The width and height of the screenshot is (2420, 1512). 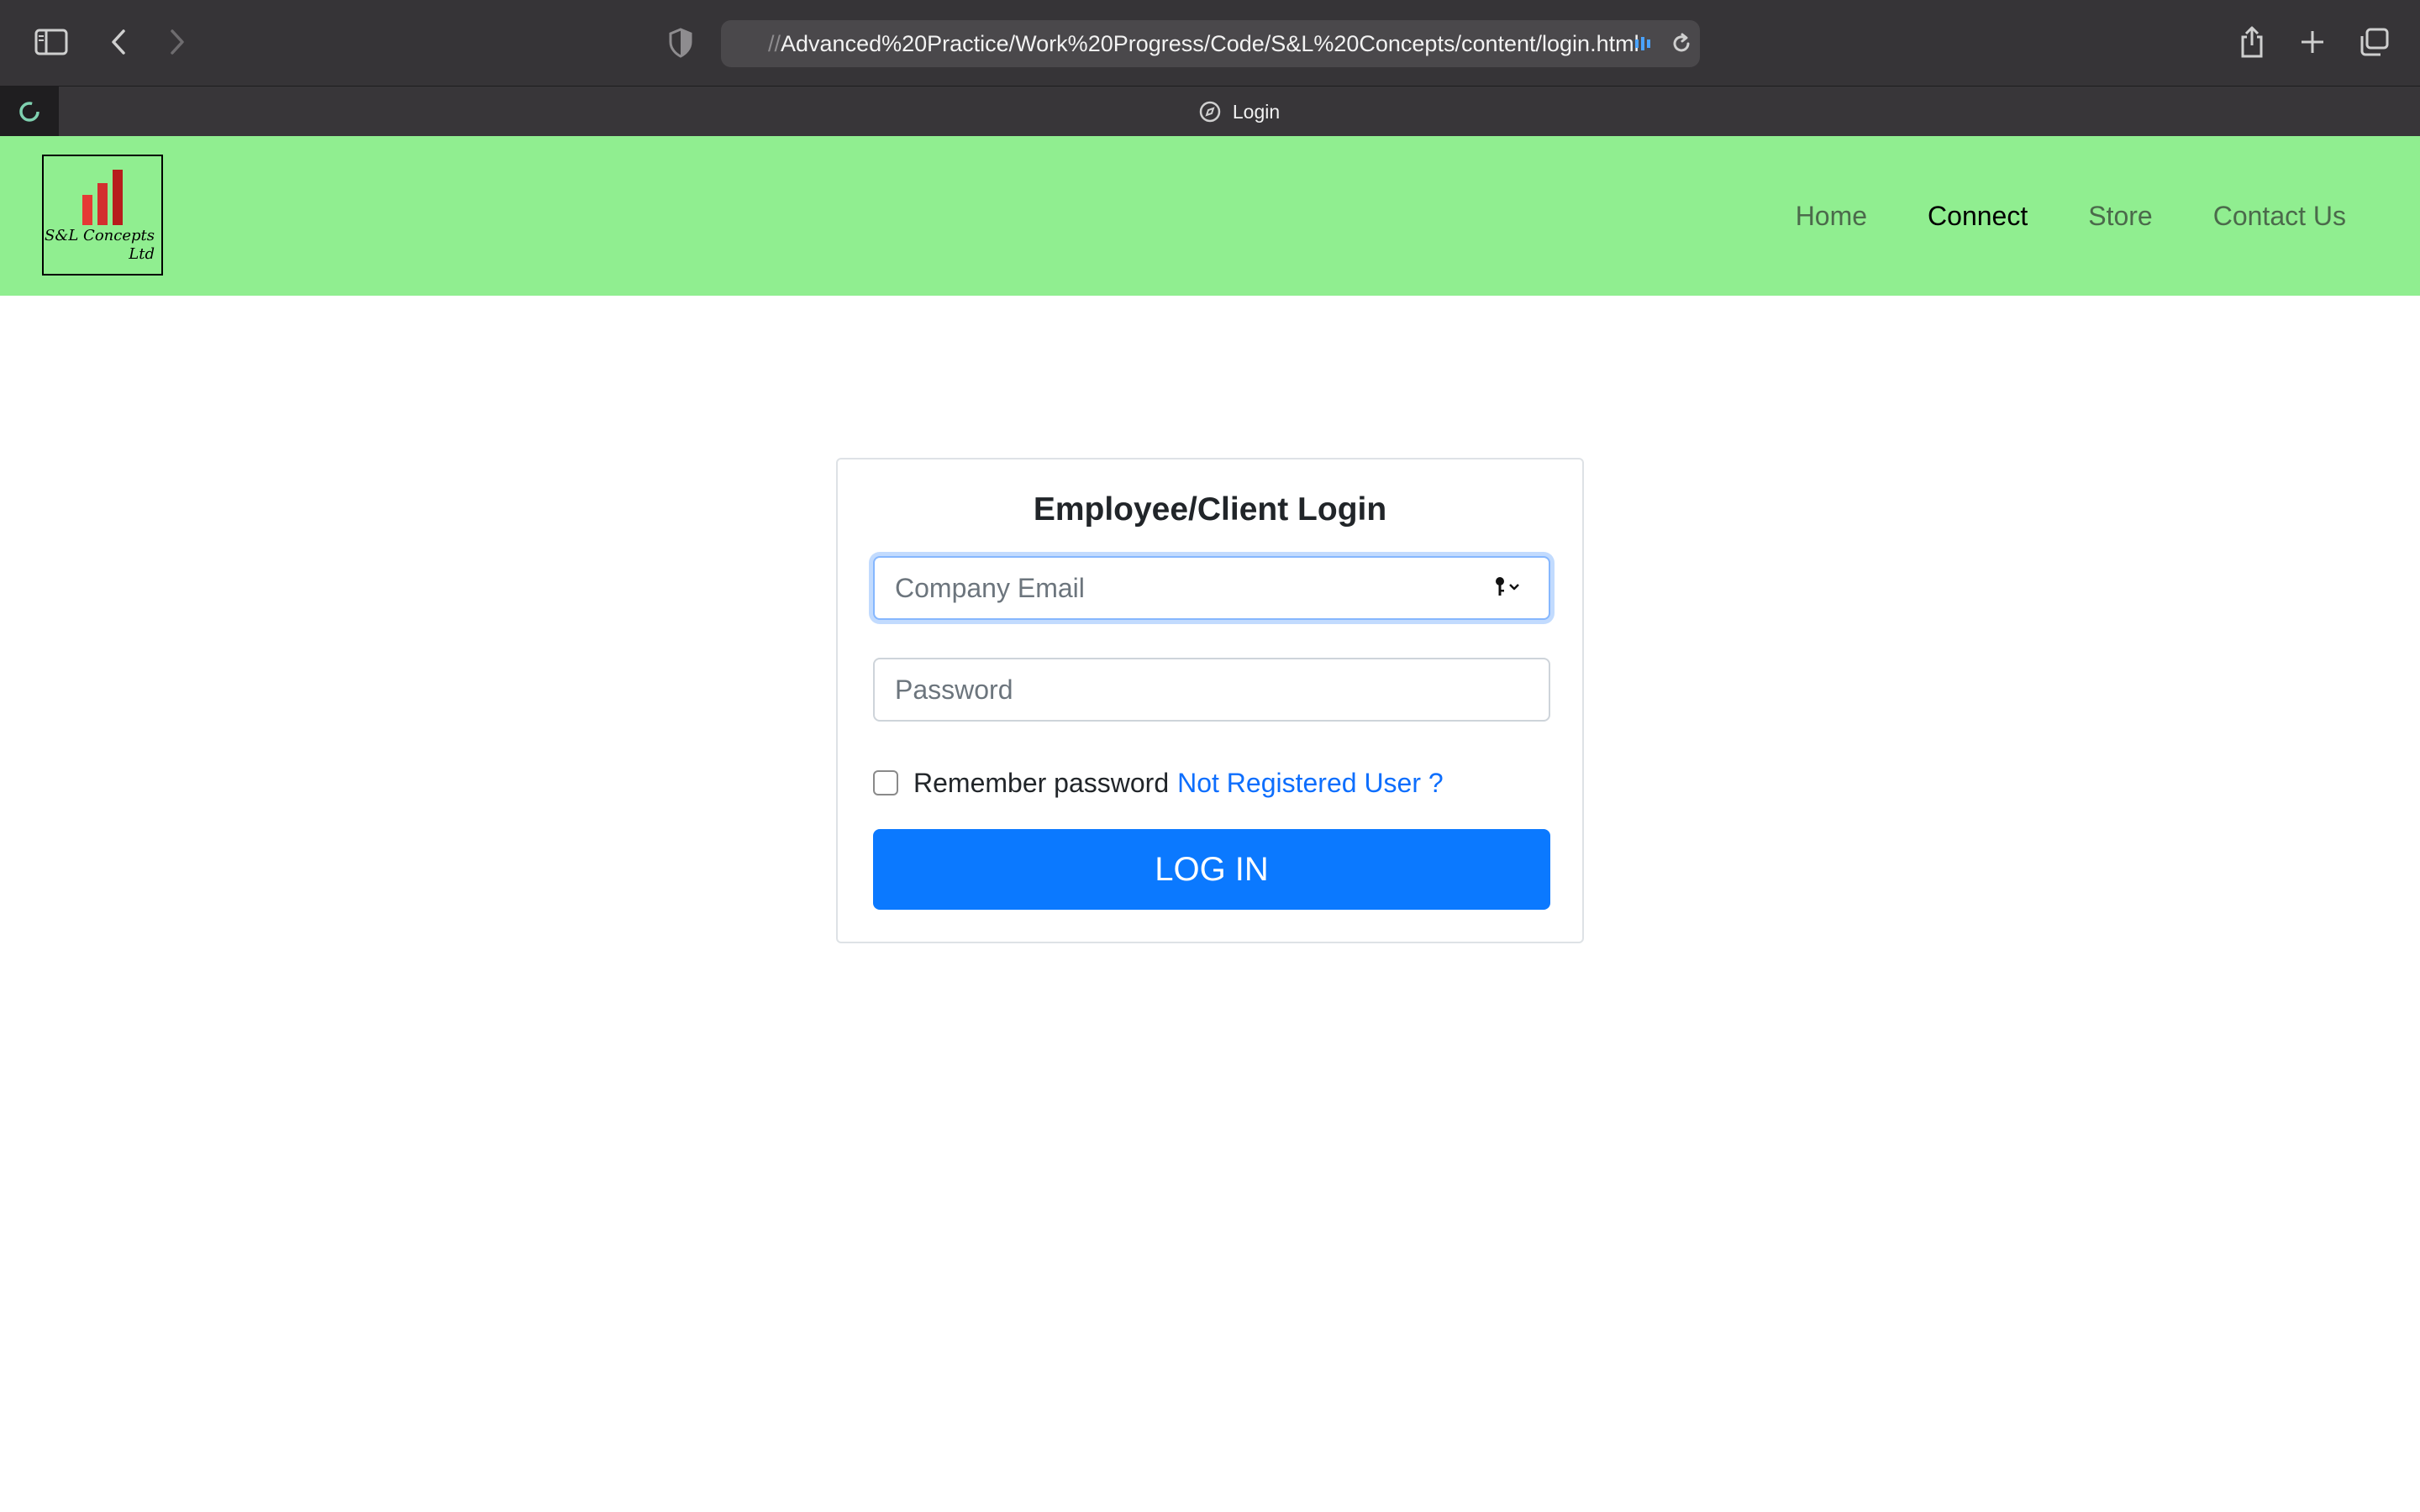 What do you see at coordinates (100, 235) in the screenshot?
I see `logo-text-line1: S&L Concepts` at bounding box center [100, 235].